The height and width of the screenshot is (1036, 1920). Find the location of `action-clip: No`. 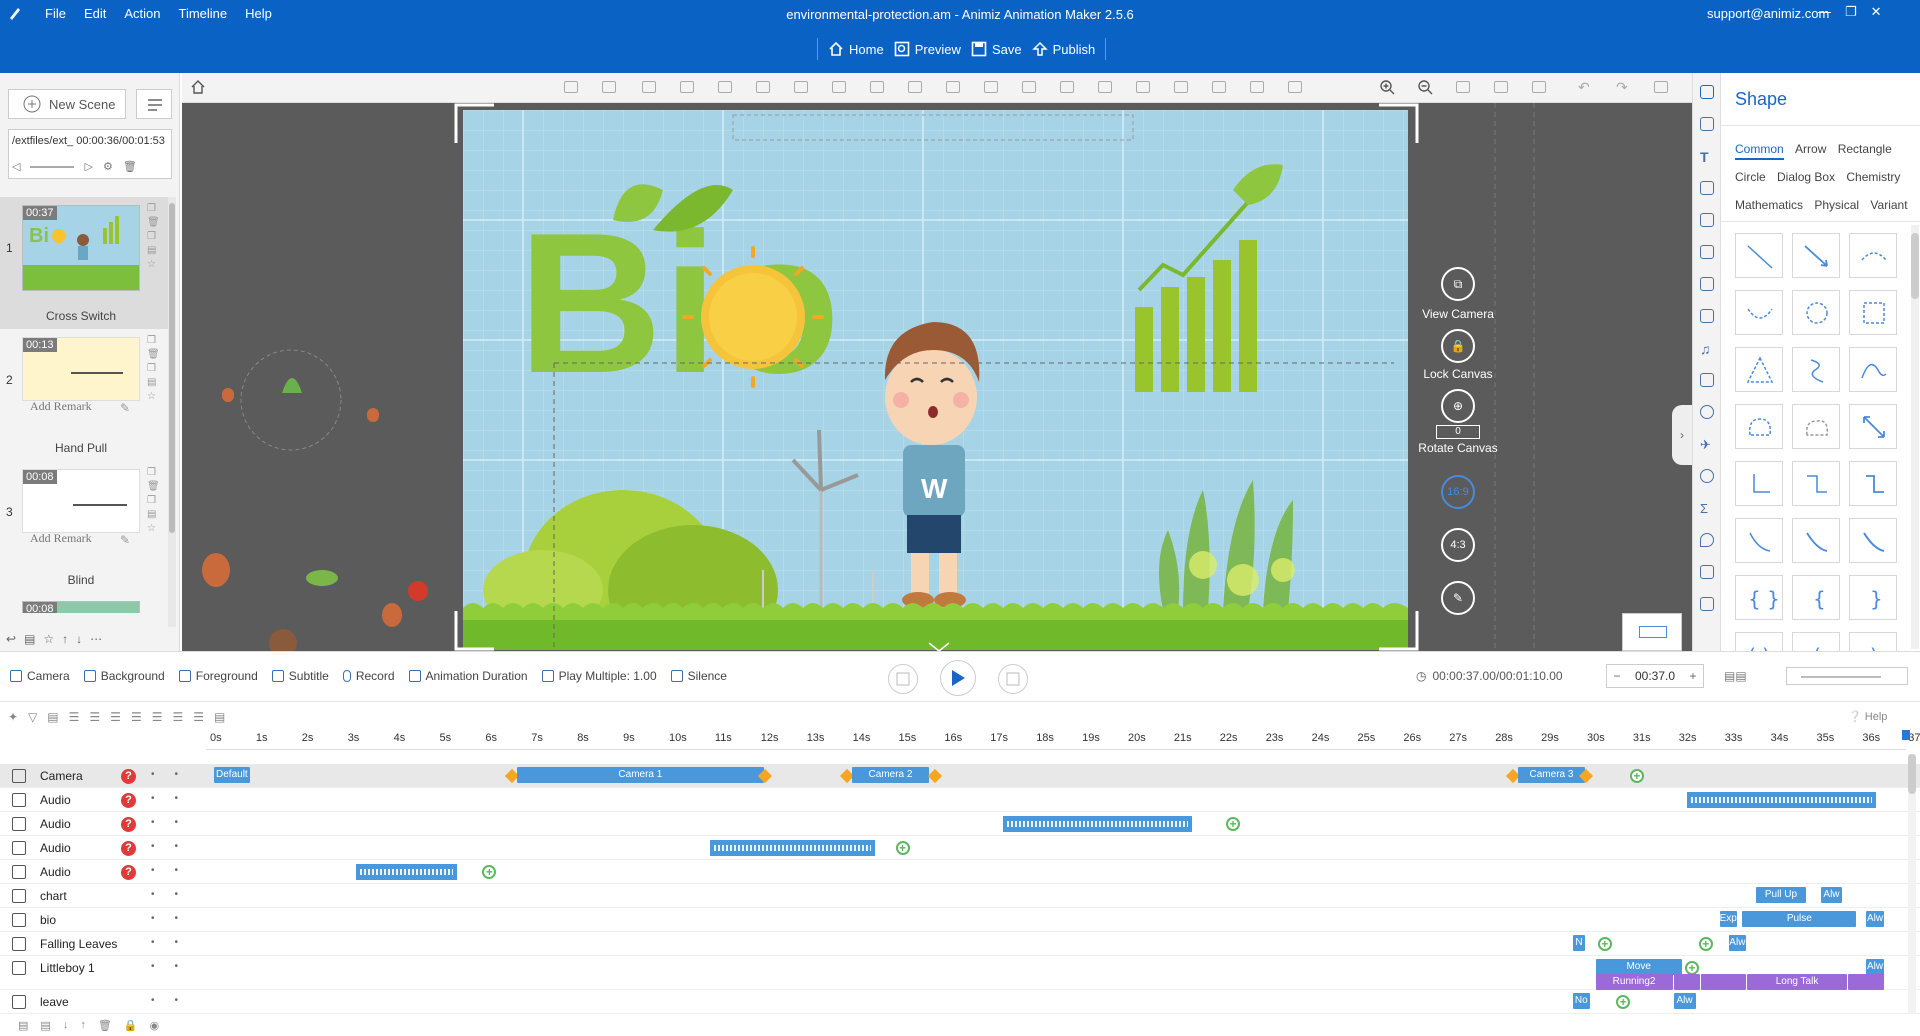

action-clip: No is located at coordinates (1581, 1001).